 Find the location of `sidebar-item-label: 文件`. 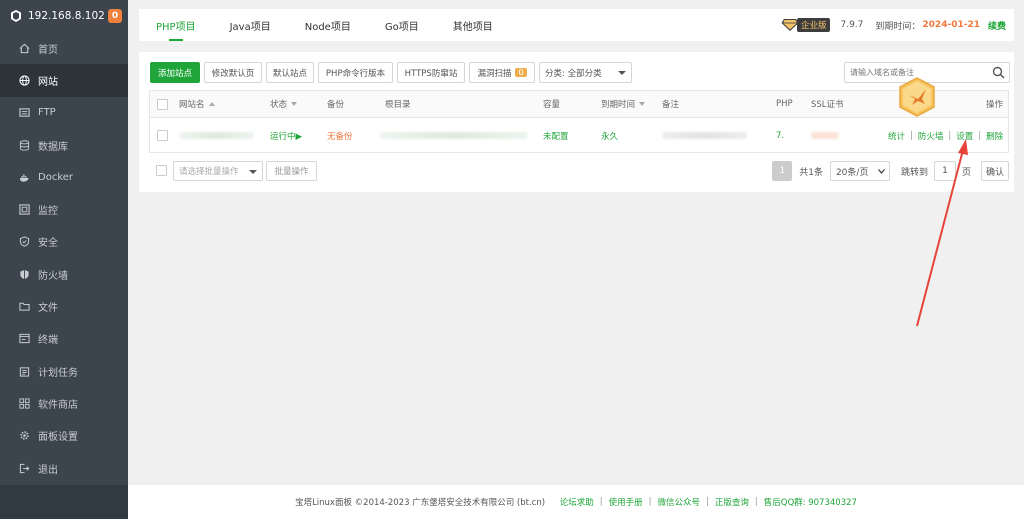

sidebar-item-label: 文件 is located at coordinates (48, 309).